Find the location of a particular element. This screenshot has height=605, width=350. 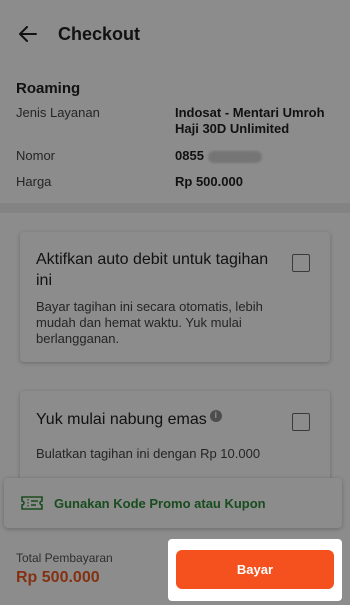

price-label: Harga is located at coordinates (34, 181).